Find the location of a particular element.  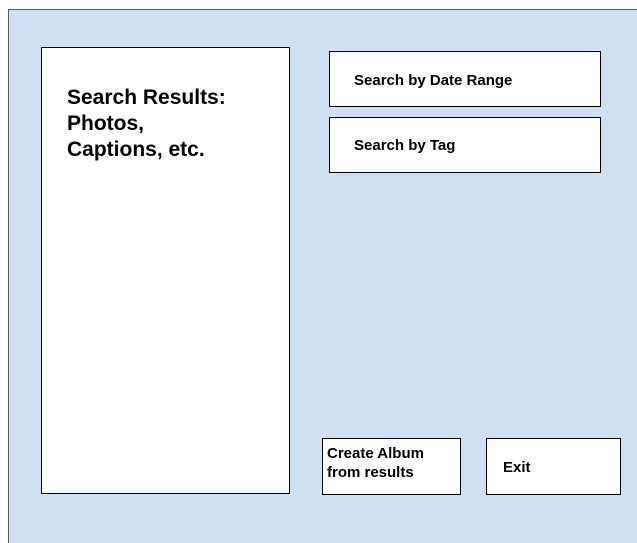

exit-button: Exit is located at coordinates (553, 466).